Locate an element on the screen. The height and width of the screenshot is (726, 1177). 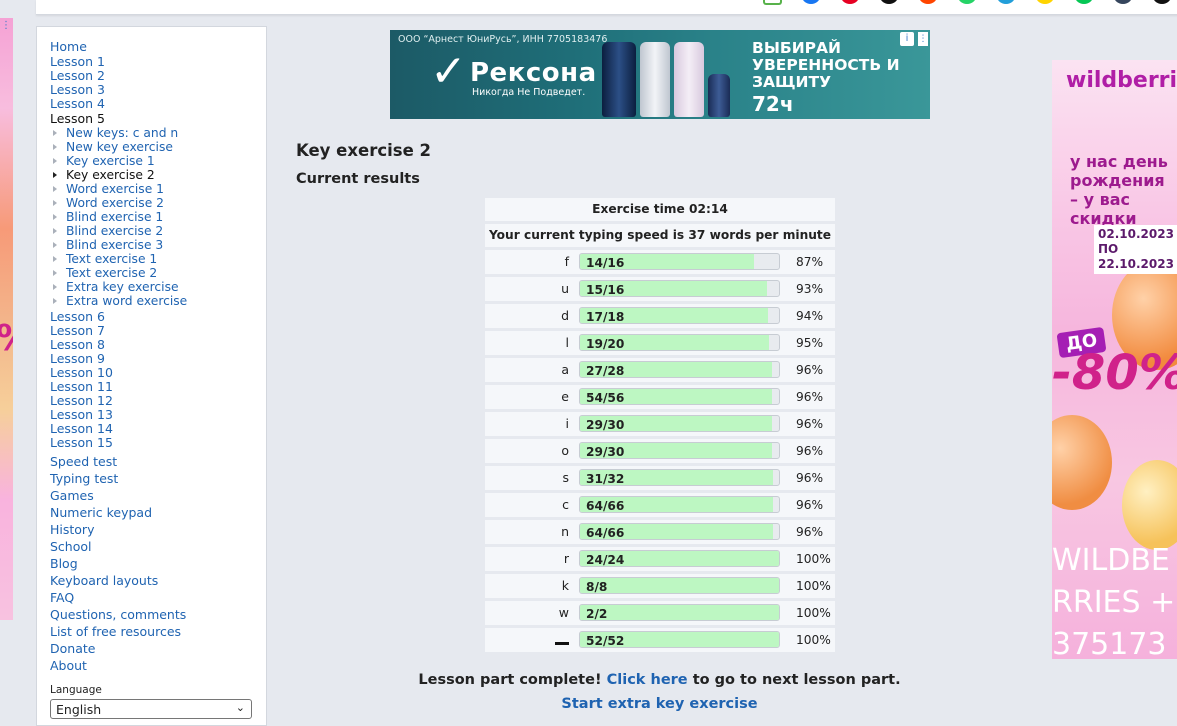
result-row: c 64/66 96% is located at coordinates (660, 505).